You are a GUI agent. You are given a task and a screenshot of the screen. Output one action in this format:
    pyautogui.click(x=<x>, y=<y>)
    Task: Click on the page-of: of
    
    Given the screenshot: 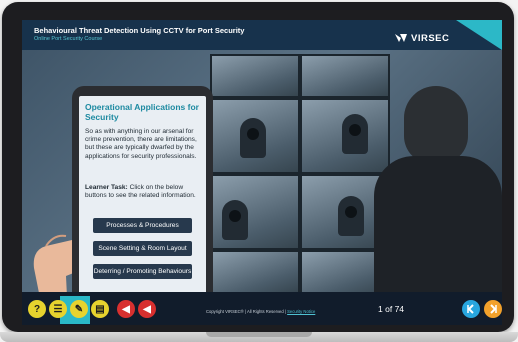 What is the action you would take?
    pyautogui.click(x=389, y=309)
    